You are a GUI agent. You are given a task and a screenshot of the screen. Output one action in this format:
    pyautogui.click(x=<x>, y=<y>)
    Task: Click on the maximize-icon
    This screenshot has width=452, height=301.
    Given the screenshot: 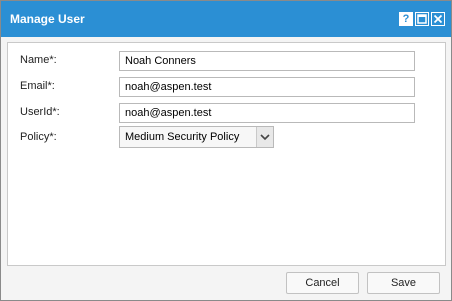 What is the action you would take?
    pyautogui.click(x=422, y=19)
    